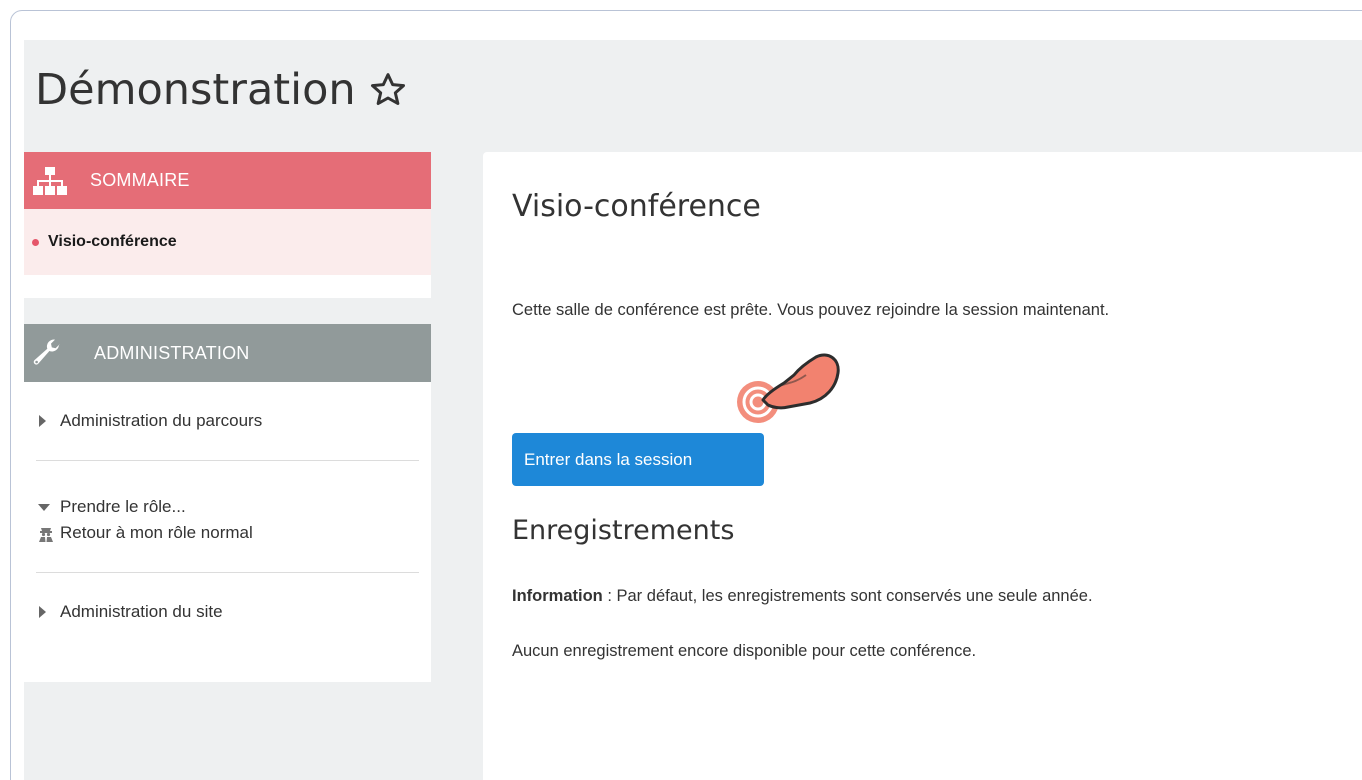 The height and width of the screenshot is (780, 1362). What do you see at coordinates (636, 206) in the screenshot?
I see `page-title: Visio-conférence` at bounding box center [636, 206].